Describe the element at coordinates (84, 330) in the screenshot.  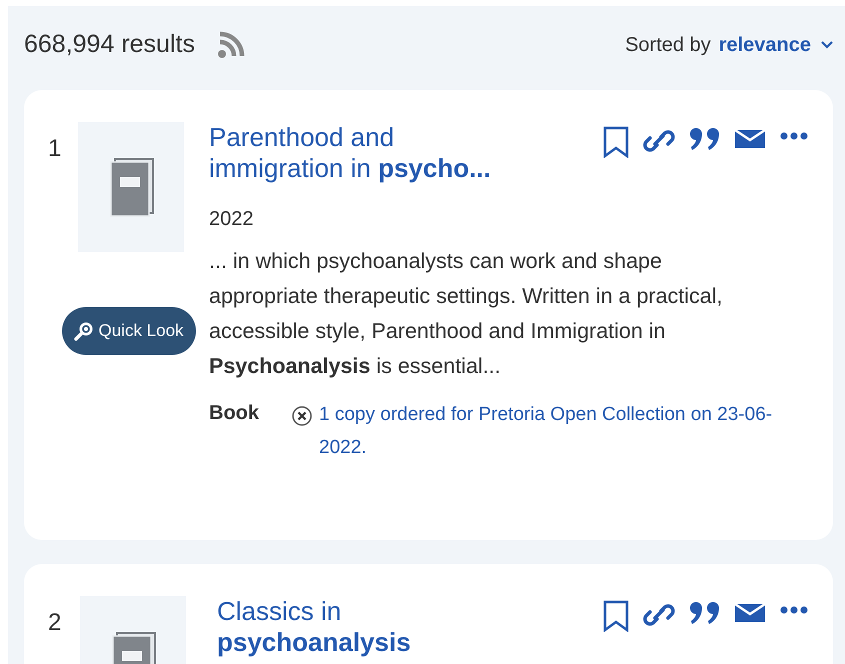
I see `magnifier-icon` at that location.